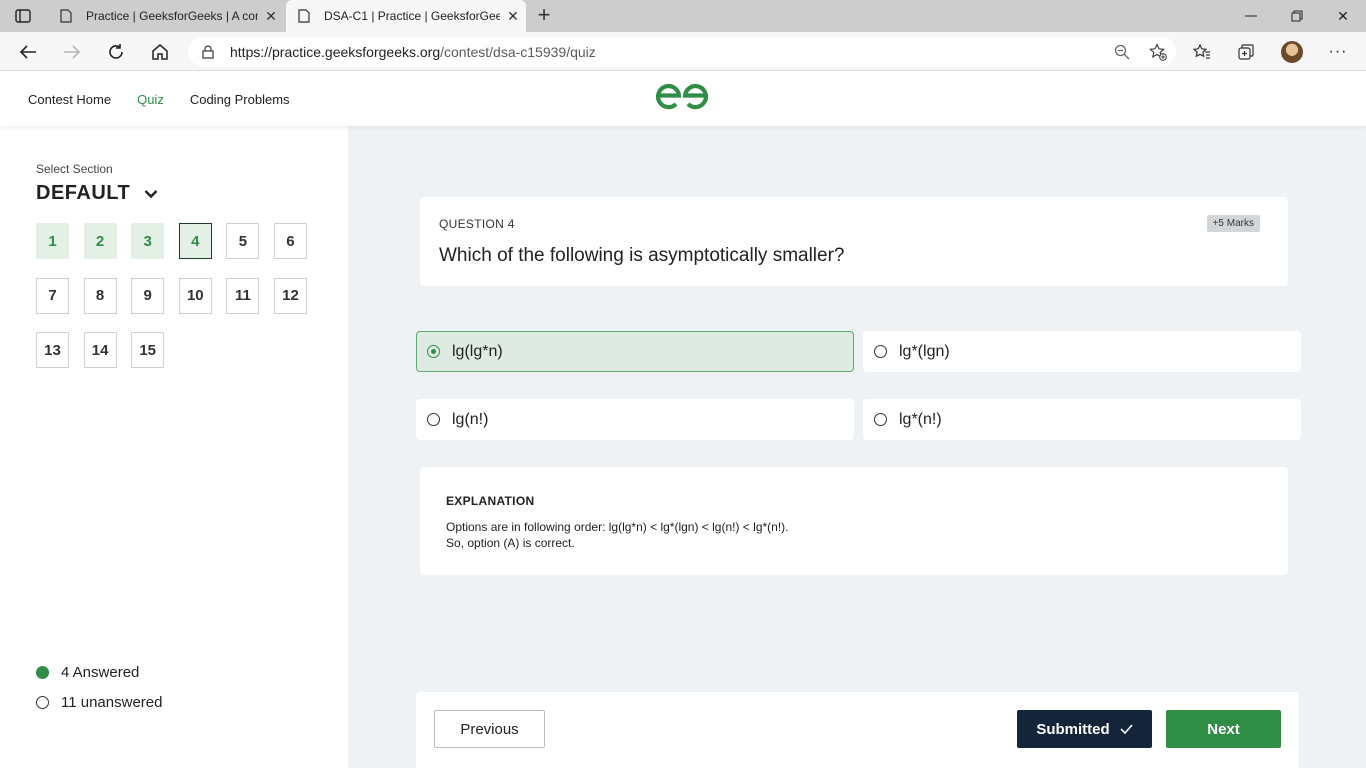 Image resolution: width=1366 pixels, height=768 pixels. I want to click on question-nav-button: 4, so click(195, 241).